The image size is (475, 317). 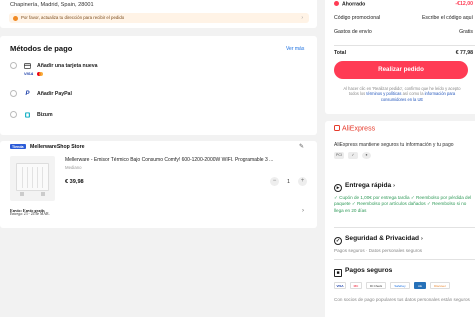 I want to click on idcheck-logo: ID Check, so click(x=376, y=285).